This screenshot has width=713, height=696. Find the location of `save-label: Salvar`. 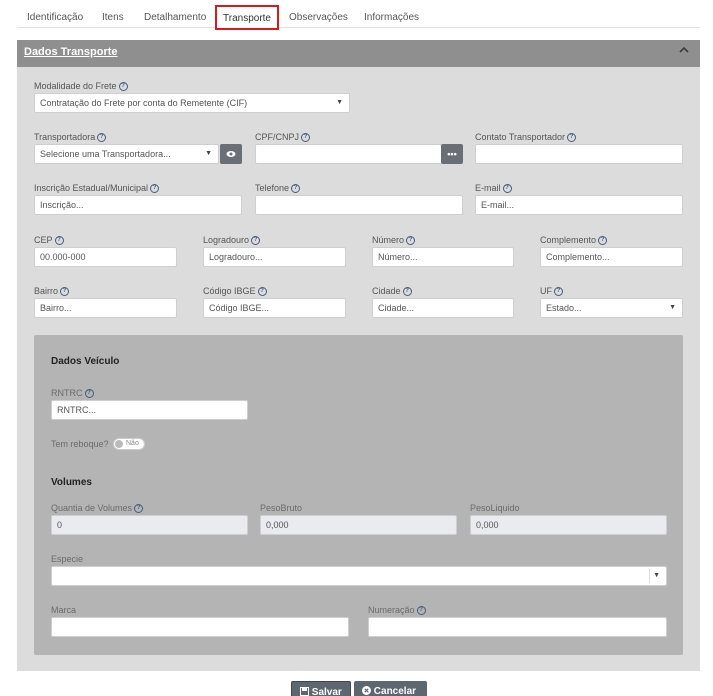

save-label: Salvar is located at coordinates (326, 691).